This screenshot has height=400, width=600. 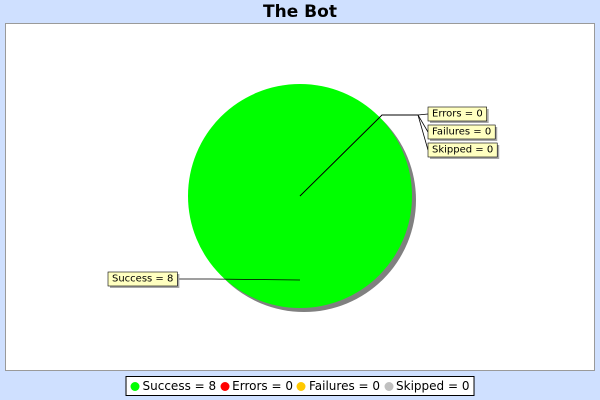 I want to click on legend-item-success: Success = 8, so click(x=173, y=386).